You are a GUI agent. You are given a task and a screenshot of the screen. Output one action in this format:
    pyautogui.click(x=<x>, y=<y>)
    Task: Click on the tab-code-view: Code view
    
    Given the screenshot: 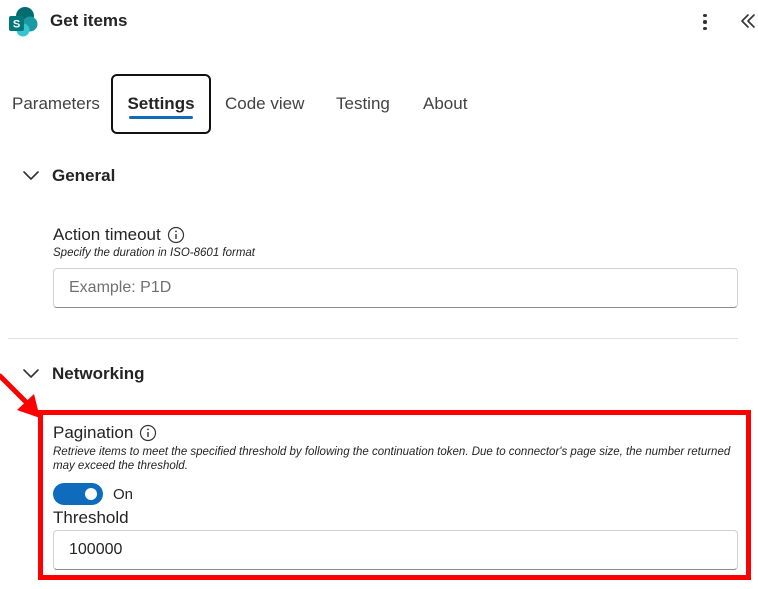 What is the action you would take?
    pyautogui.click(x=264, y=104)
    